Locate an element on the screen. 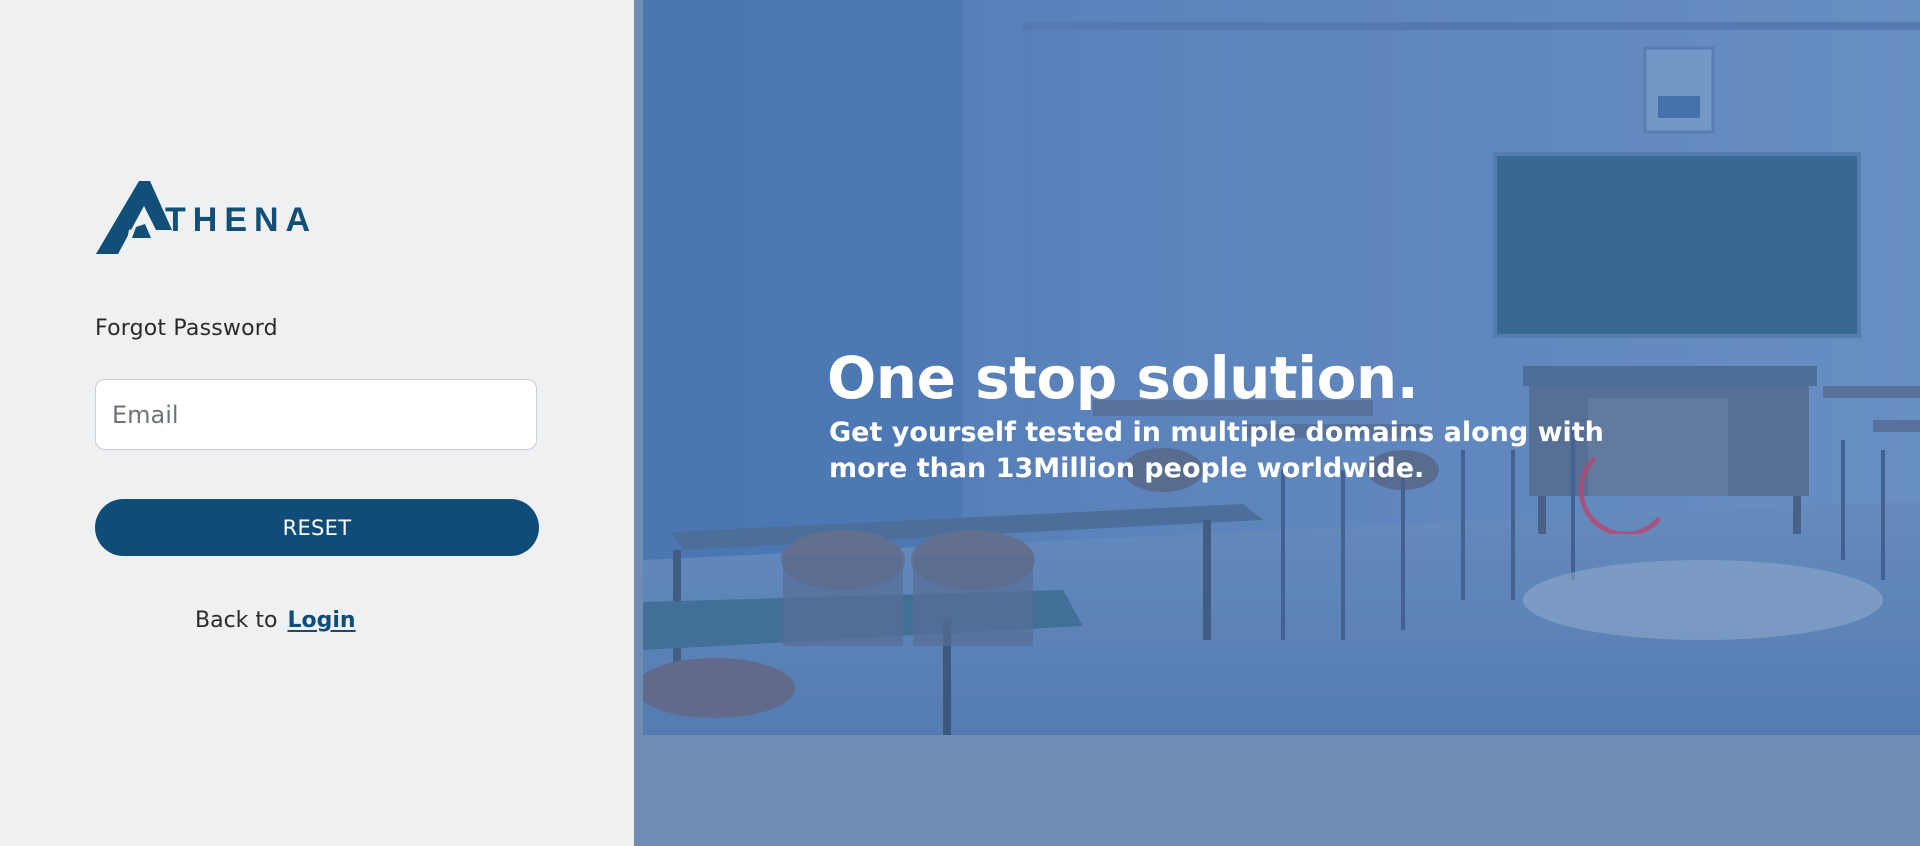 The height and width of the screenshot is (846, 1920). page-title: Forgot Password is located at coordinates (186, 328).